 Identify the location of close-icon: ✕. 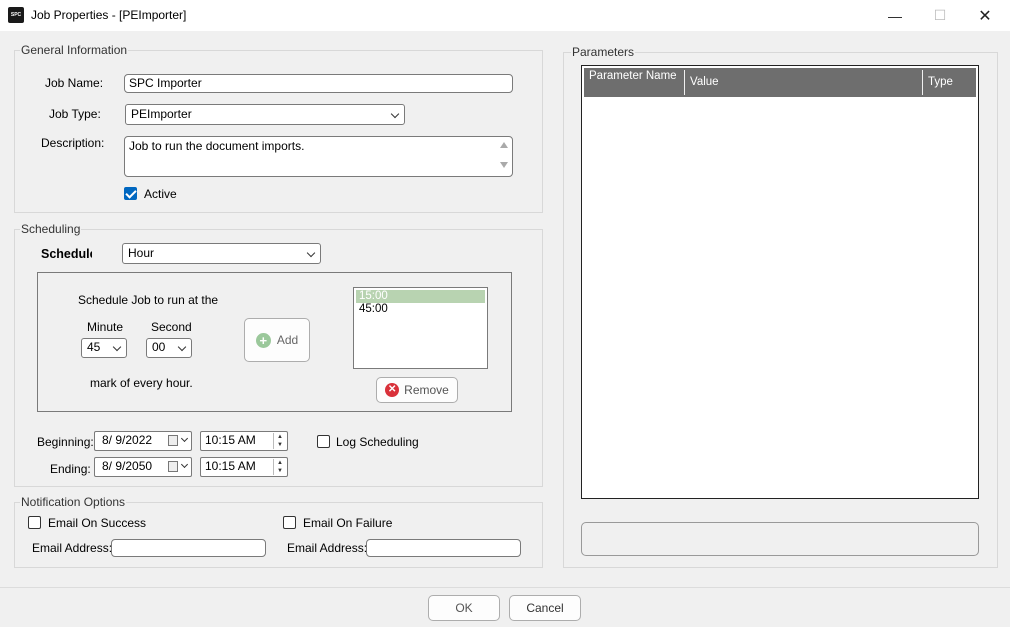
(985, 16).